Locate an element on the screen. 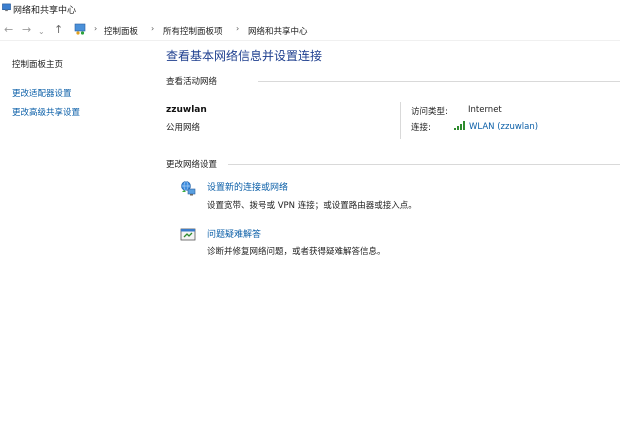 This screenshot has width=620, height=444. change-settings-heading: 更改网络设置 is located at coordinates (192, 165).